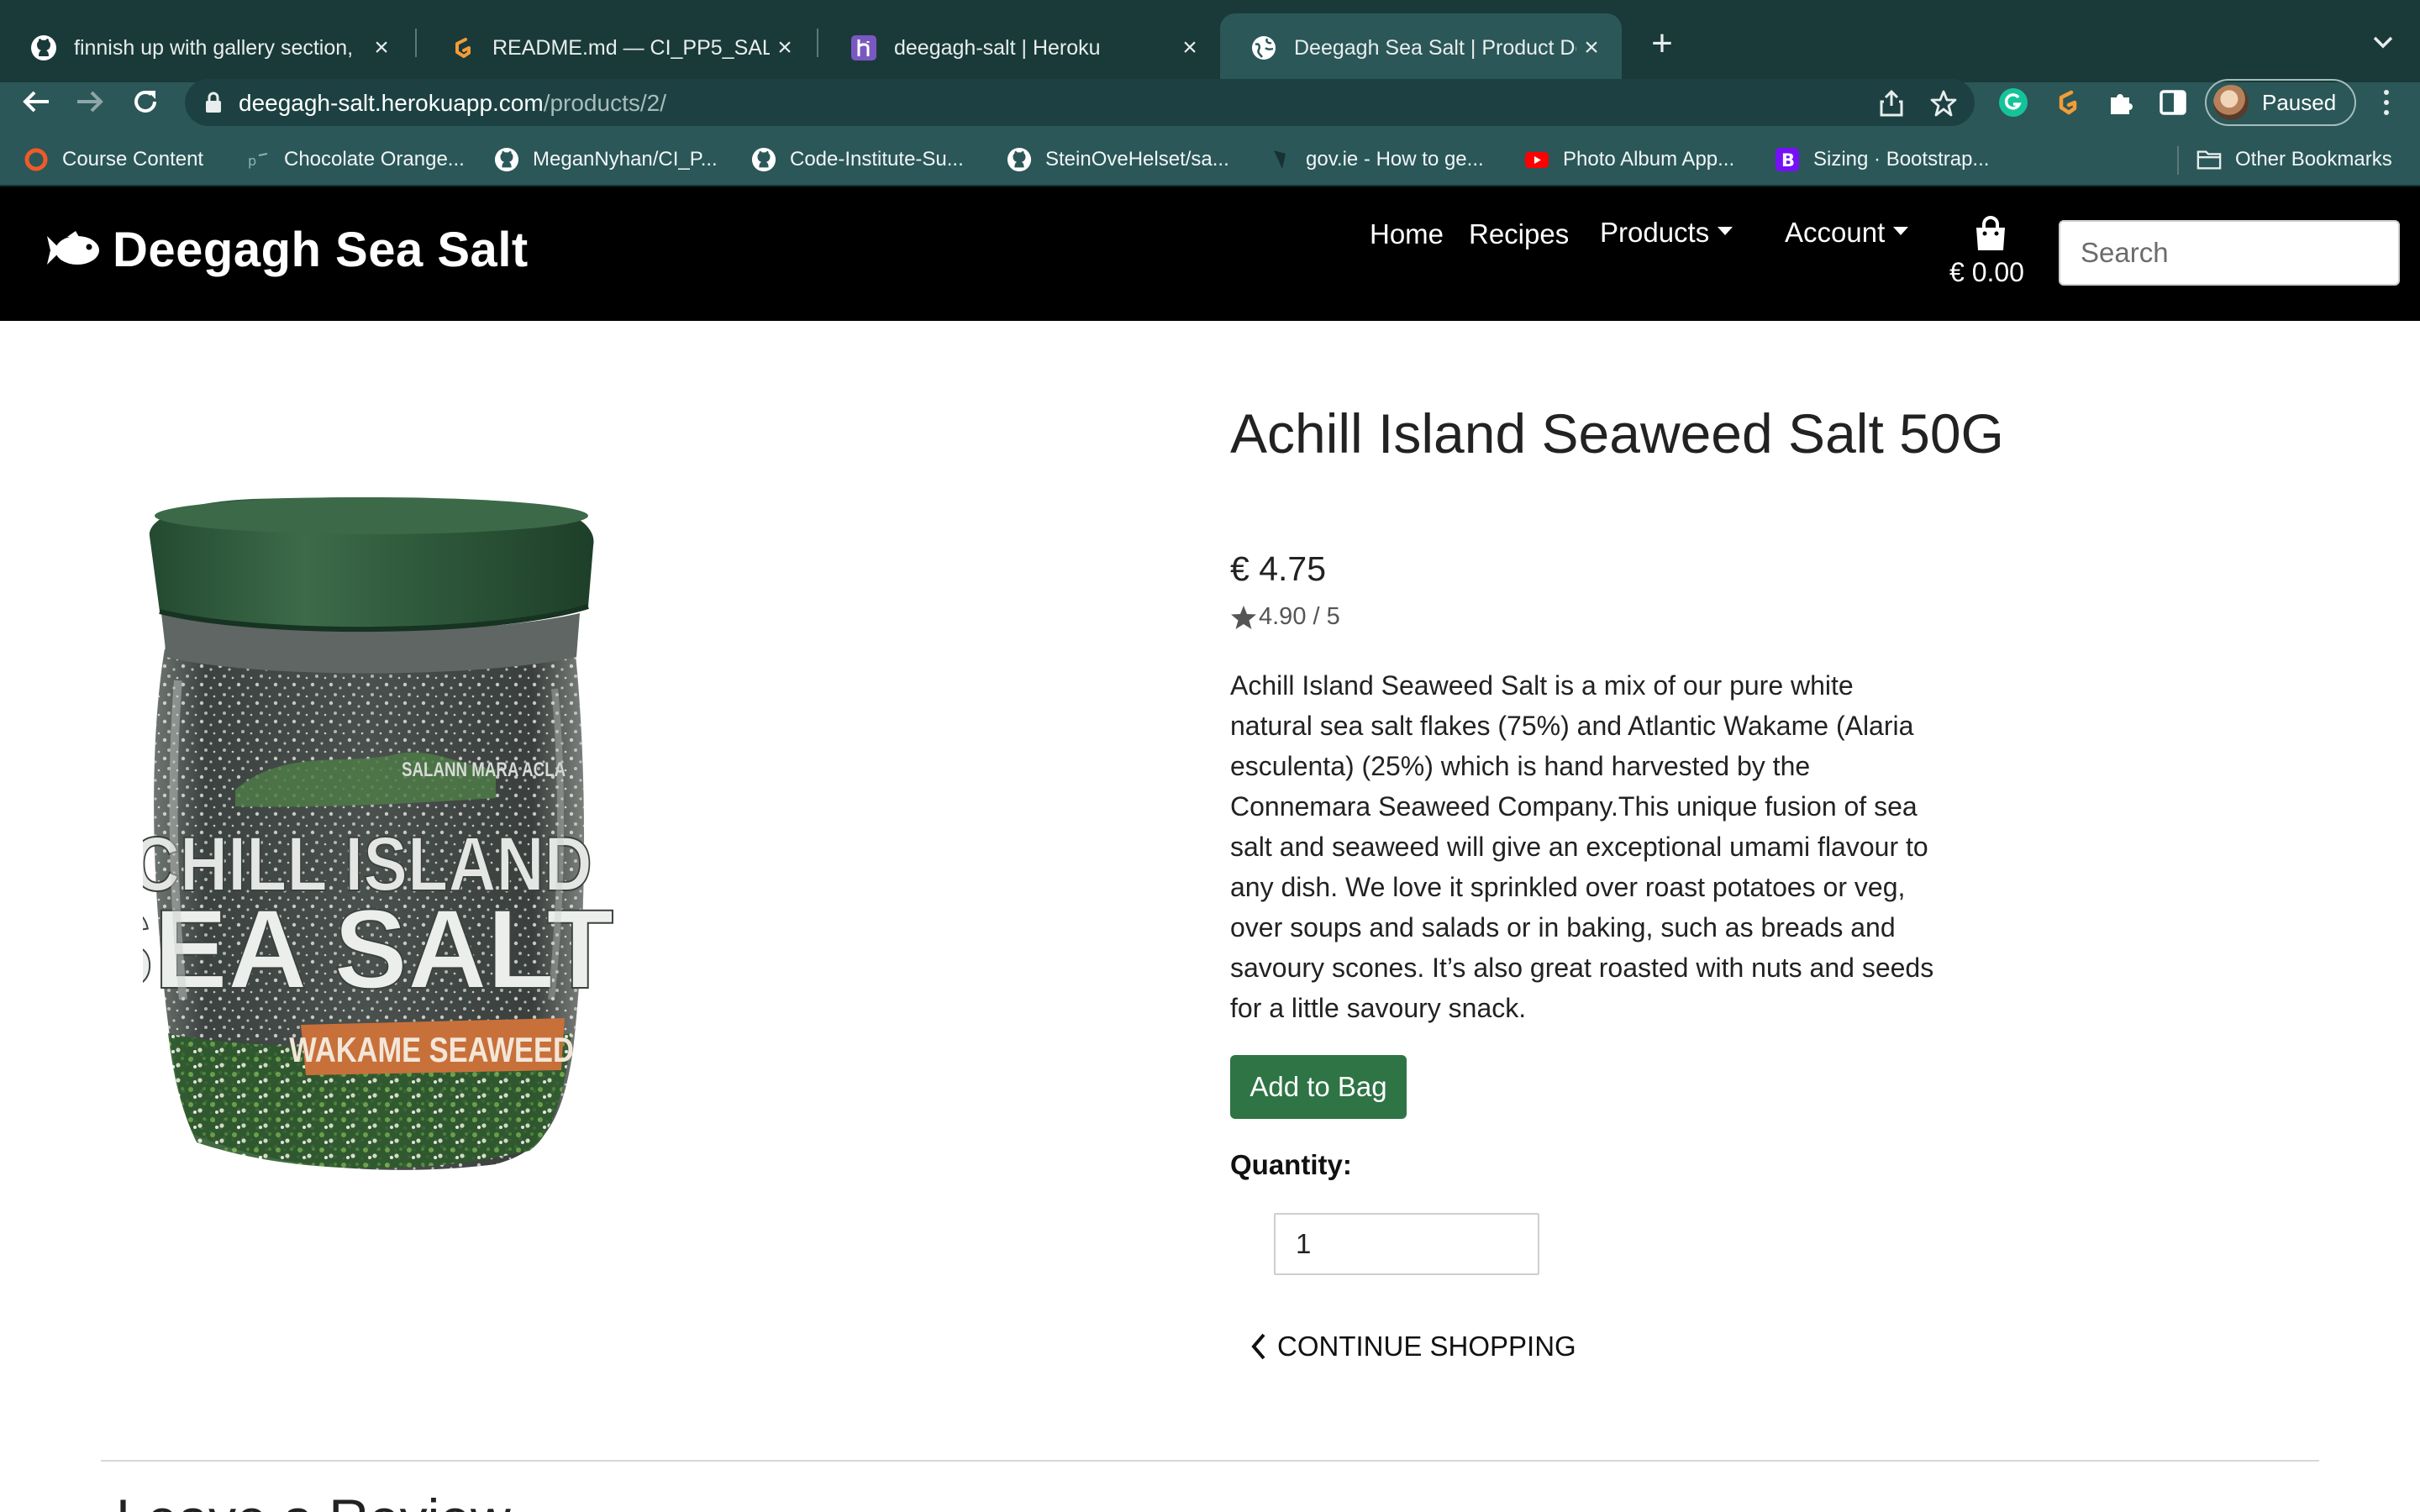 The image size is (2420, 1512). I want to click on svg-text: B, so click(1788, 160).